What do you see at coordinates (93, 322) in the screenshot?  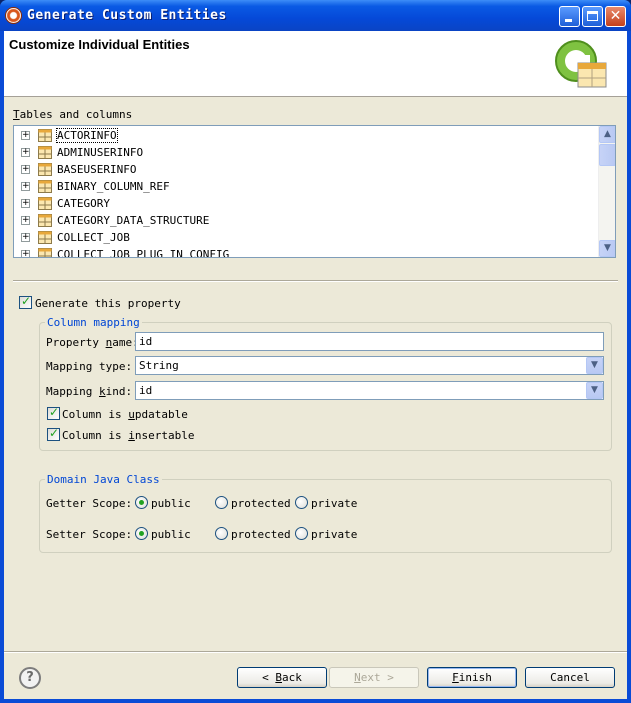 I see `column-mapping-title: Column mapping` at bounding box center [93, 322].